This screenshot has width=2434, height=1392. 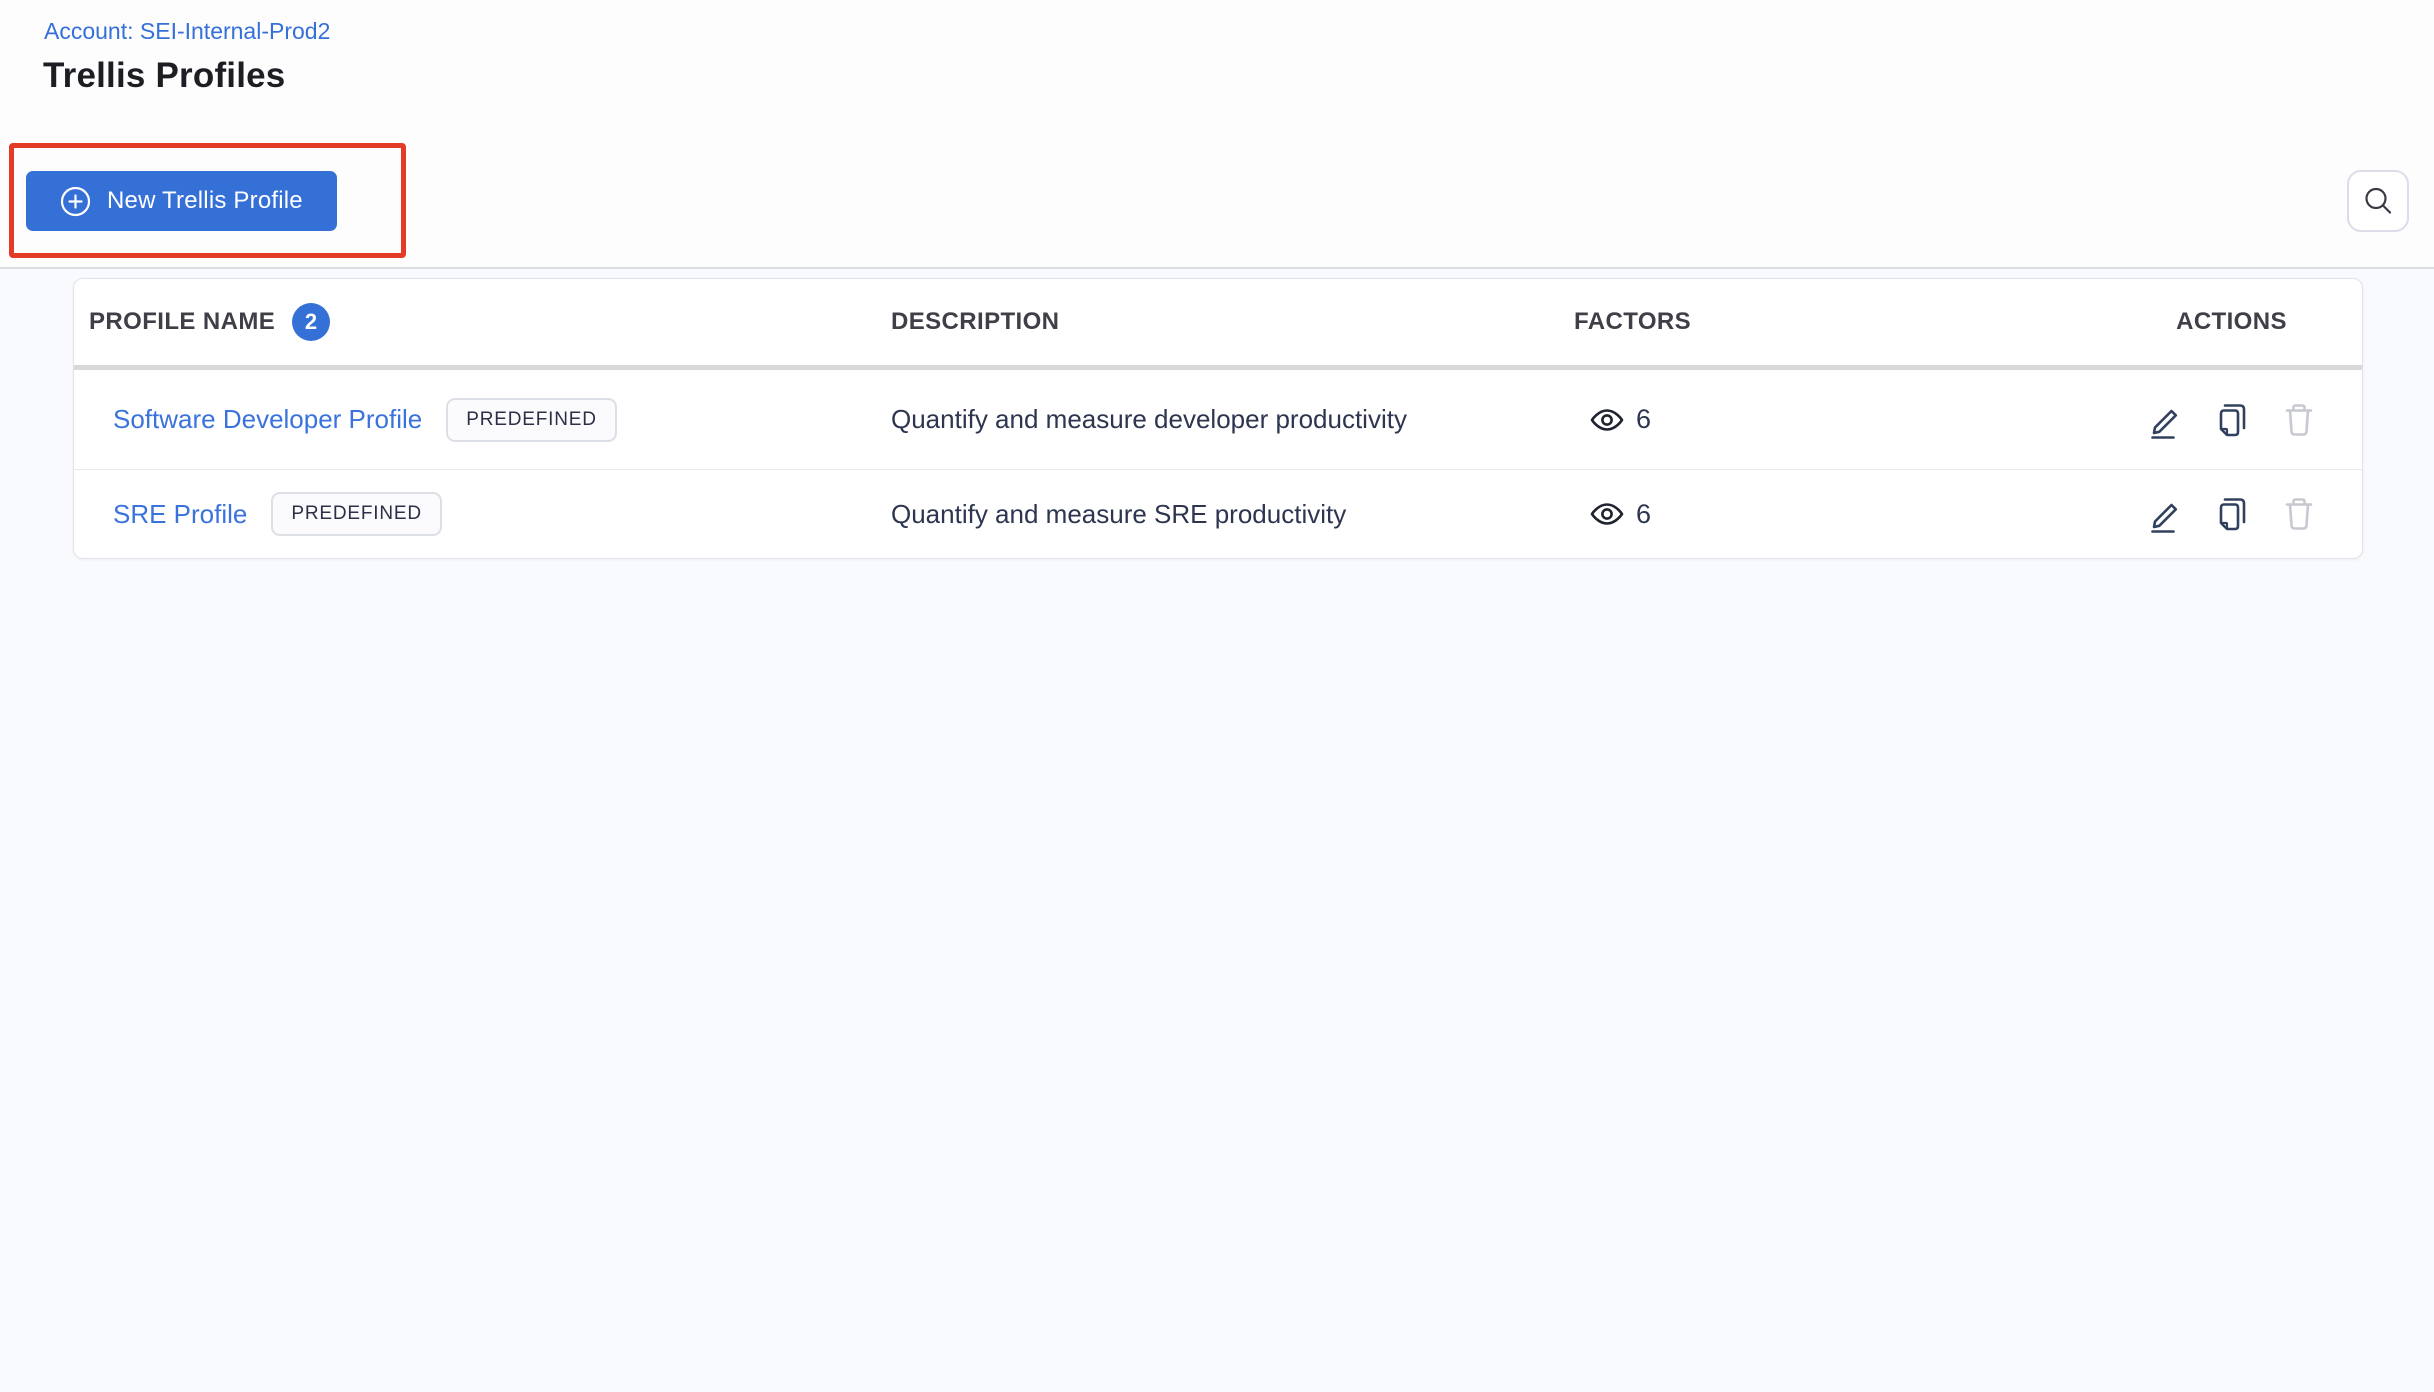 What do you see at coordinates (2231, 321) in the screenshot?
I see `column-header-actions: ACTIONS` at bounding box center [2231, 321].